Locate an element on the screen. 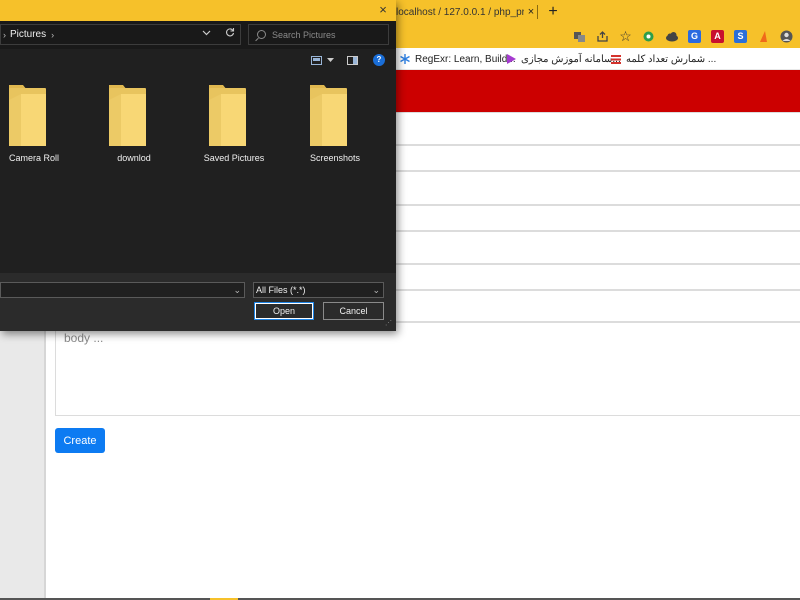 This screenshot has height=600, width=800. folder-label: Screenshots is located at coordinates (335, 158).